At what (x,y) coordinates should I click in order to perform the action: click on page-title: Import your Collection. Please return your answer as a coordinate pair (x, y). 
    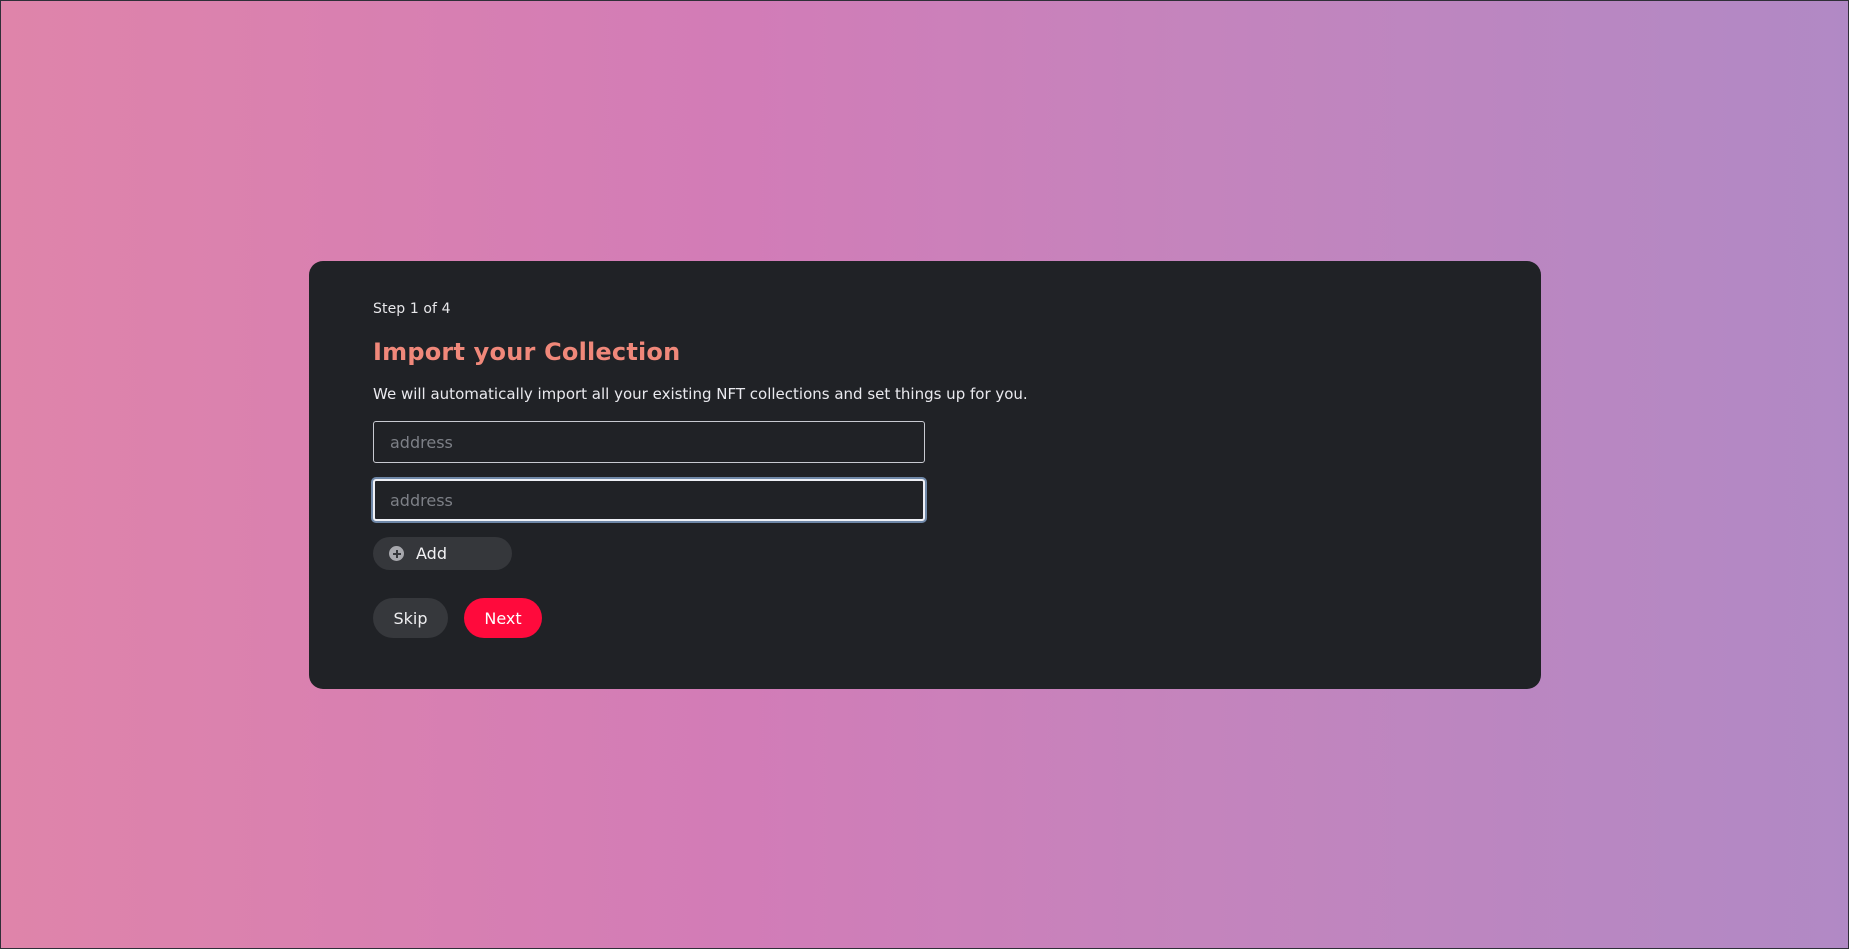
    Looking at the image, I should click on (527, 352).